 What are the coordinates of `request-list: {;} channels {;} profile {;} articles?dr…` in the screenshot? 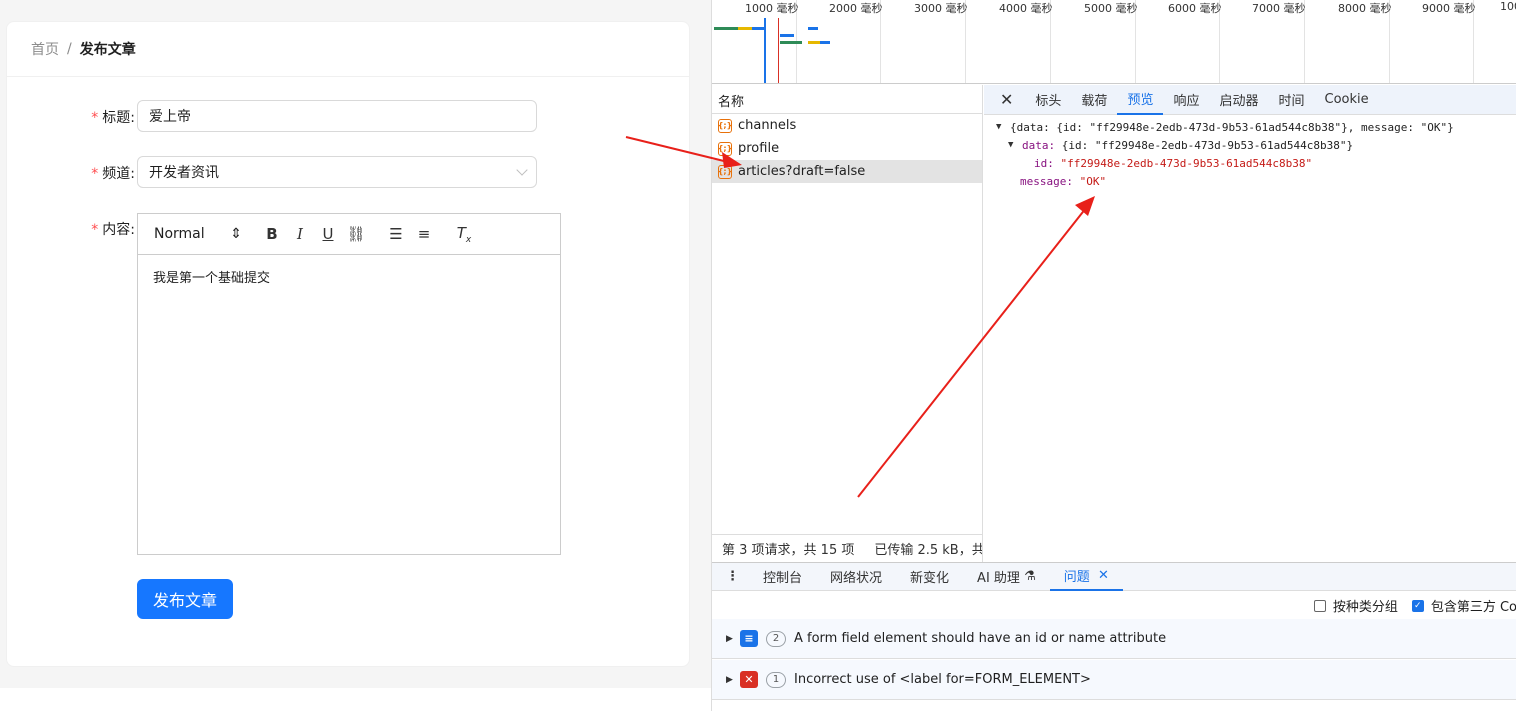 It's located at (847, 324).